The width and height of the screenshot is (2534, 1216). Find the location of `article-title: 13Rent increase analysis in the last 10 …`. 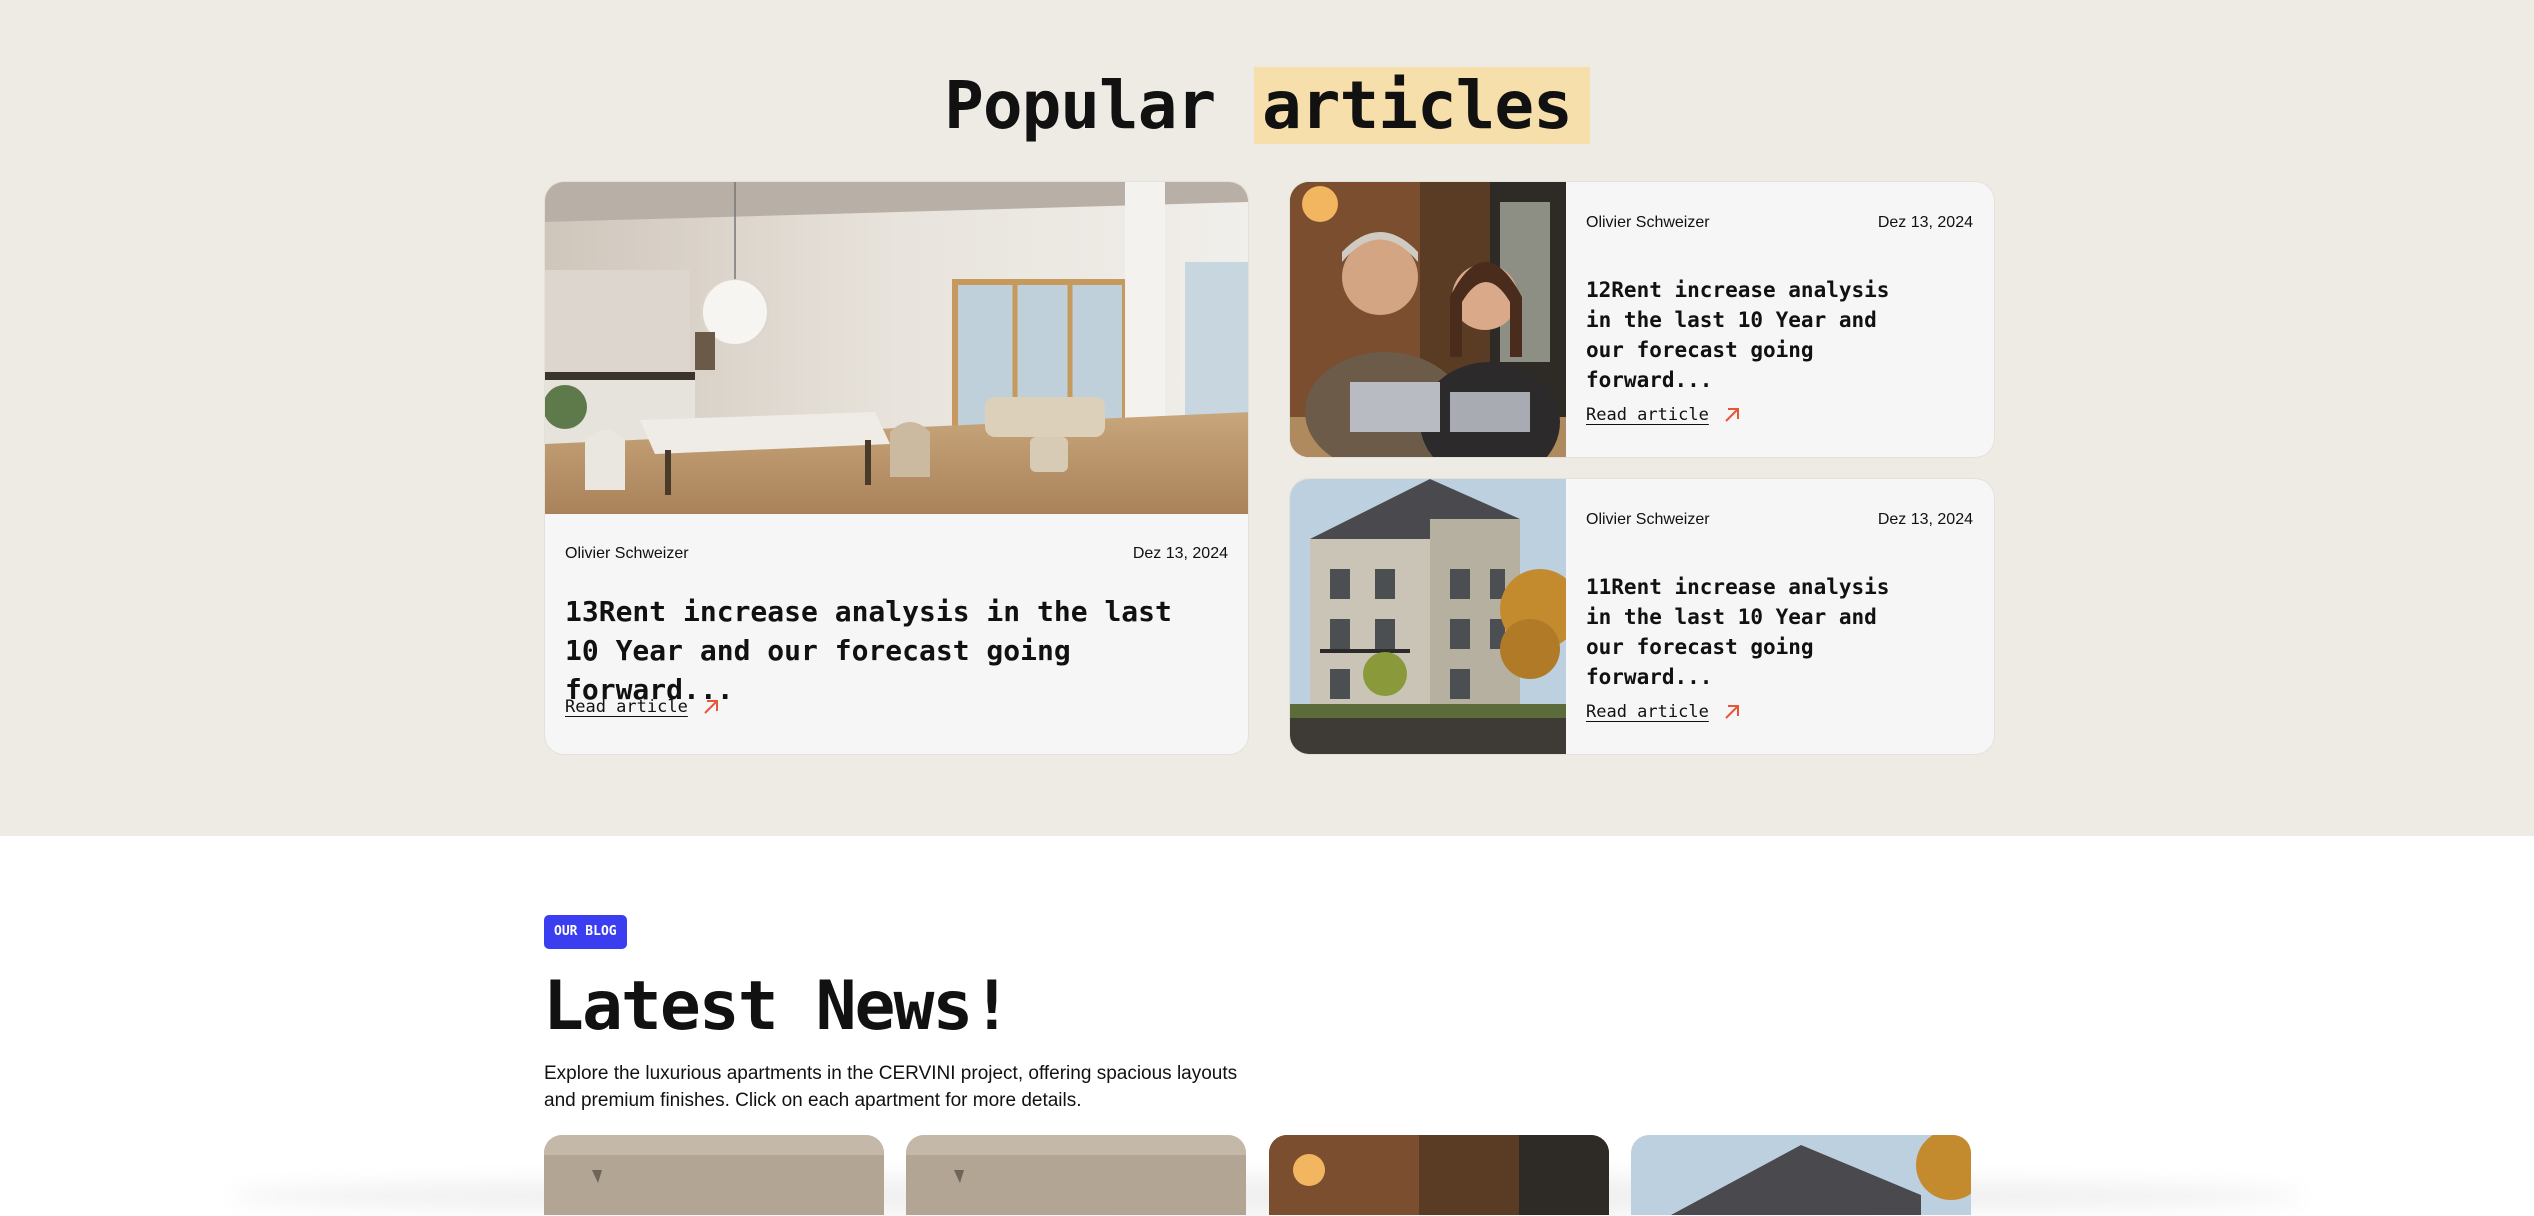

article-title: 13Rent increase analysis in the last 10 … is located at coordinates (875, 650).